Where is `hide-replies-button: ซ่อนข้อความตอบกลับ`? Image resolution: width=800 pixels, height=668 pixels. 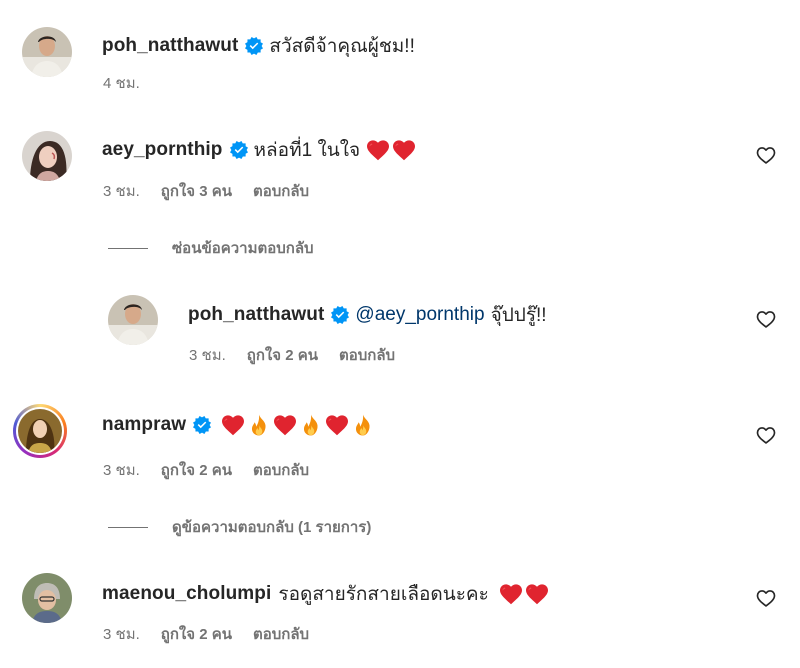
hide-replies-button: ซ่อนข้อความตอบกลับ is located at coordinates (211, 248).